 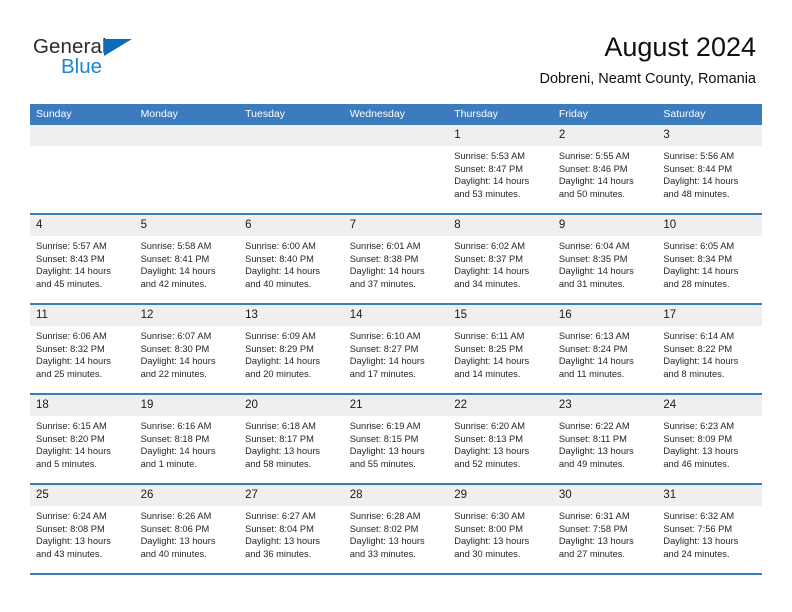 I want to click on day-number: 19, so click(x=147, y=405).